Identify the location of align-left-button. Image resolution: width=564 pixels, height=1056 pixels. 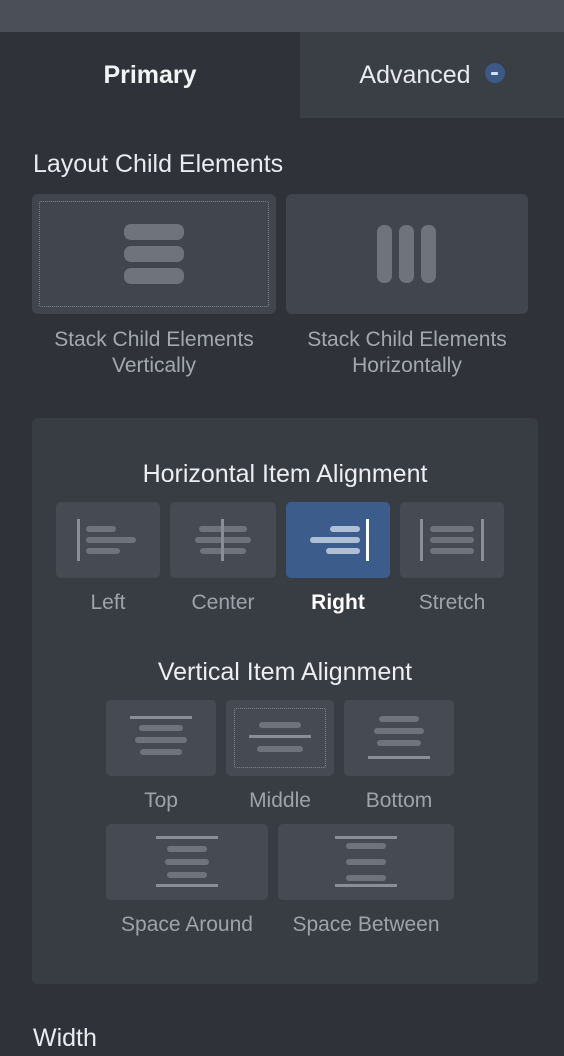
(108, 540).